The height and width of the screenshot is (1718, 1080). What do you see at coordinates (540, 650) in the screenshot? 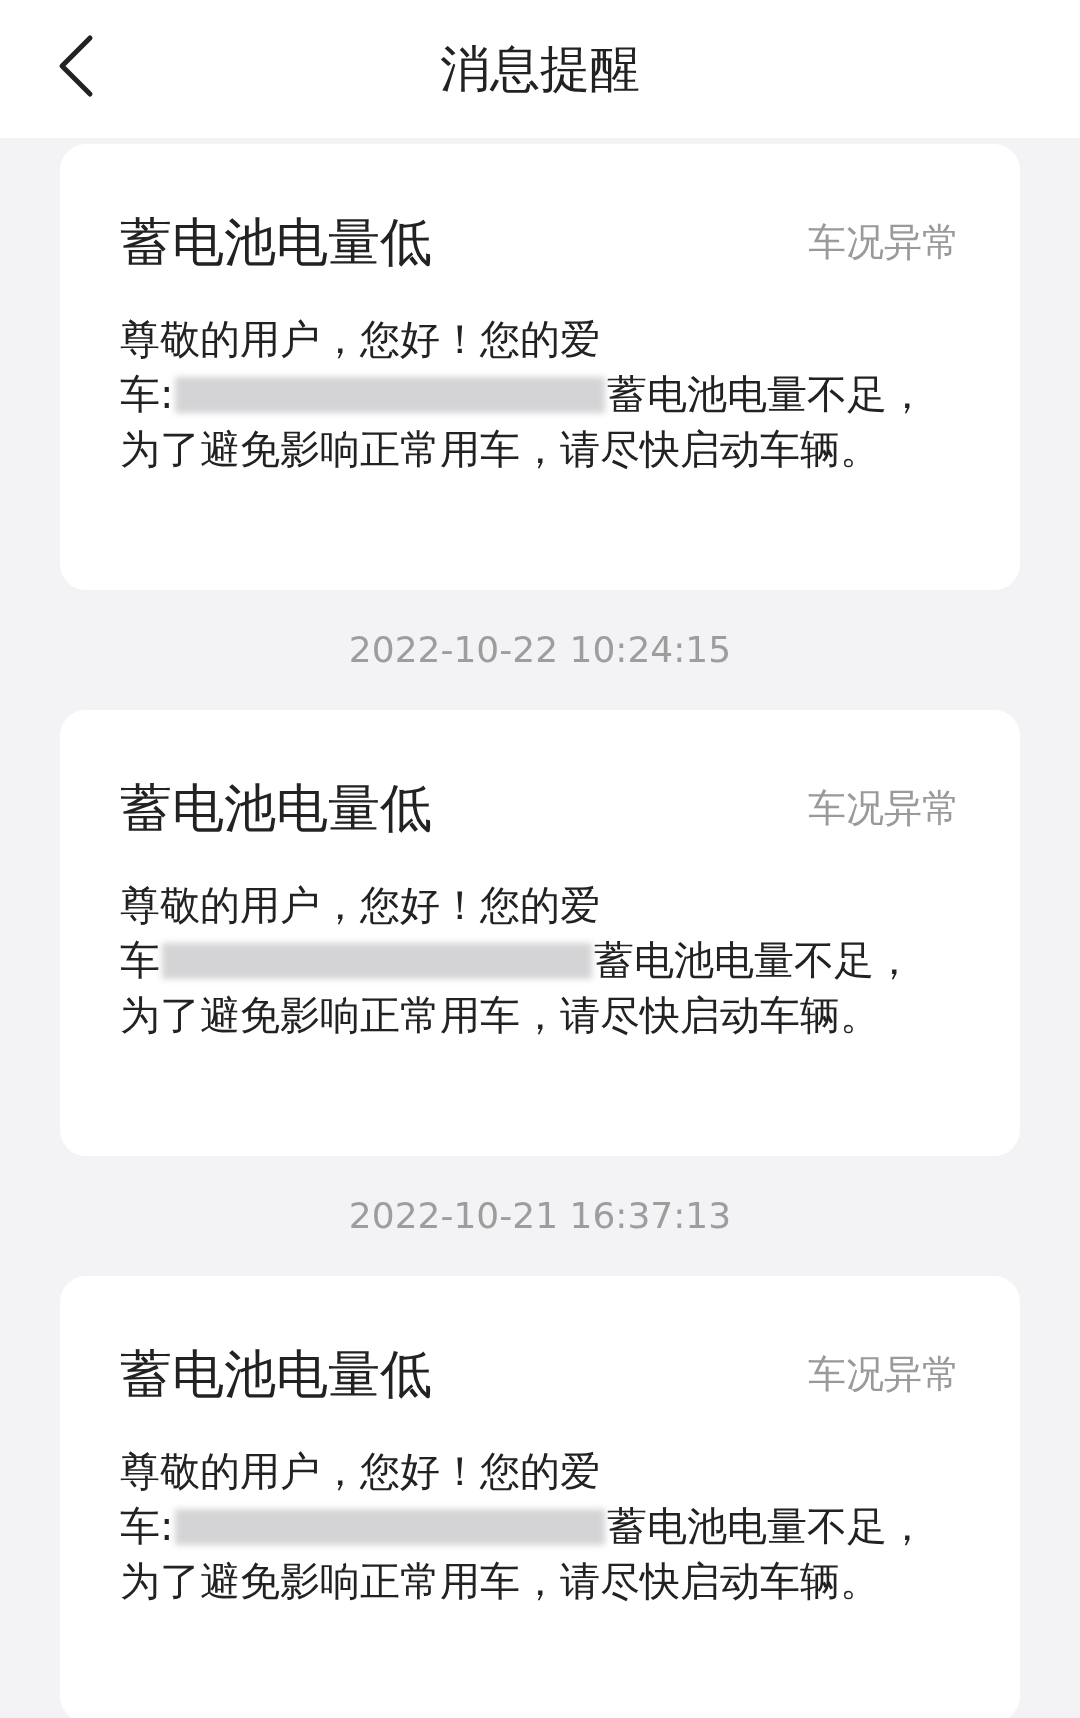
I see `timestamp: 2022-10-22 10:24:15` at bounding box center [540, 650].